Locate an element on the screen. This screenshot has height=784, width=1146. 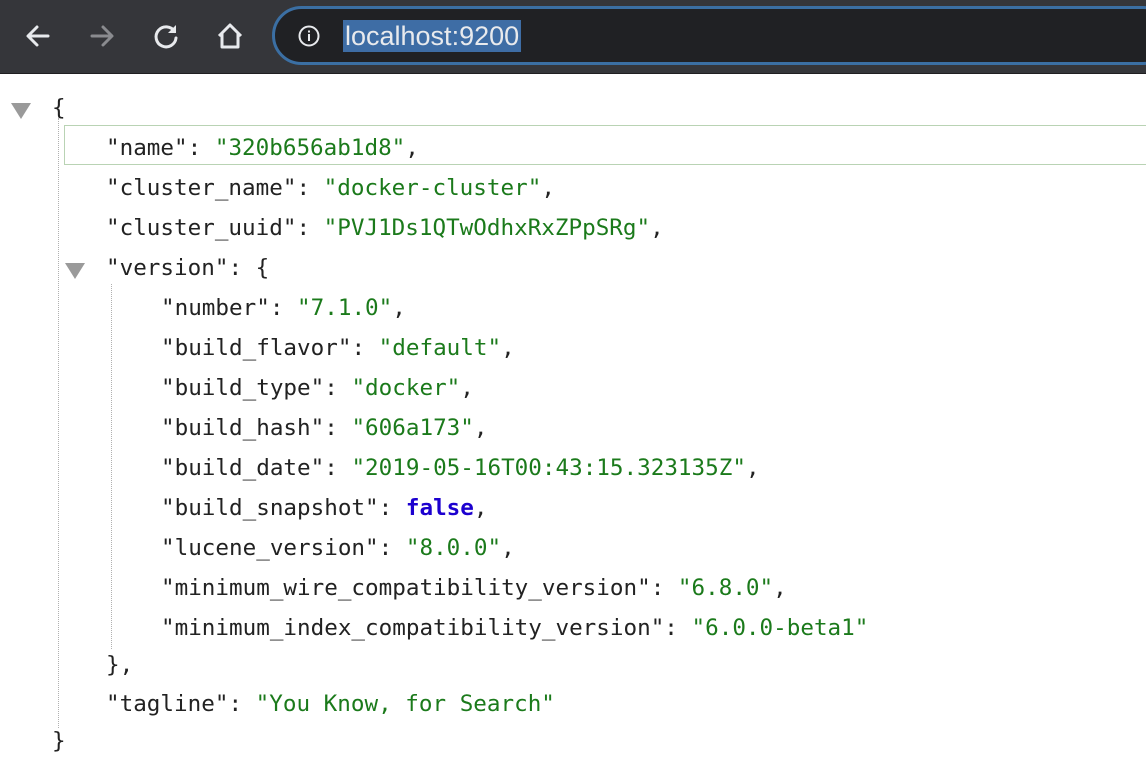
json-row-name: "name": "320b656ab1d8", is located at coordinates (262, 148).